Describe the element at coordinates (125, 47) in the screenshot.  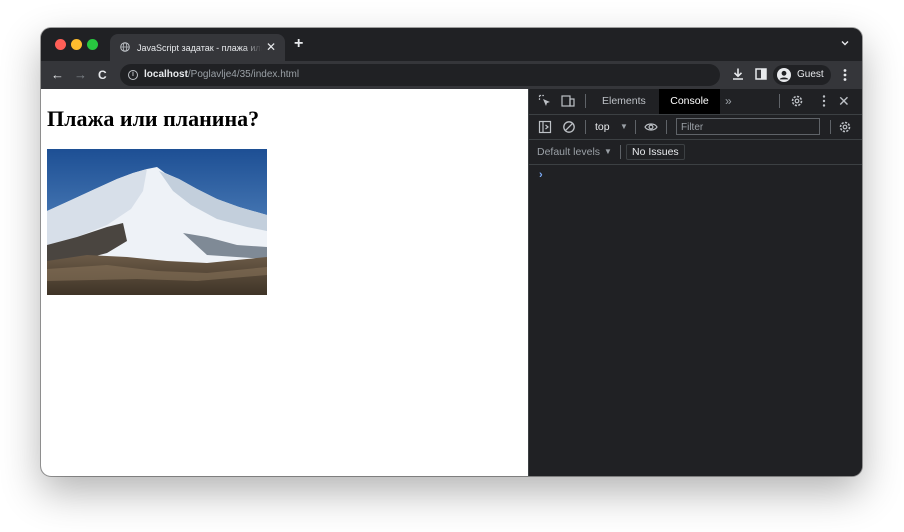
I see `globe-icon` at that location.